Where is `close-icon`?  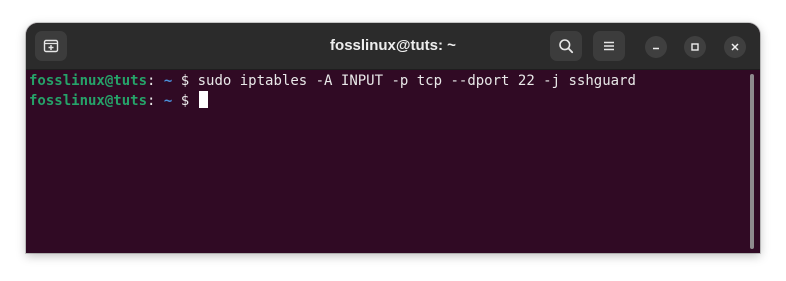
close-icon is located at coordinates (735, 47).